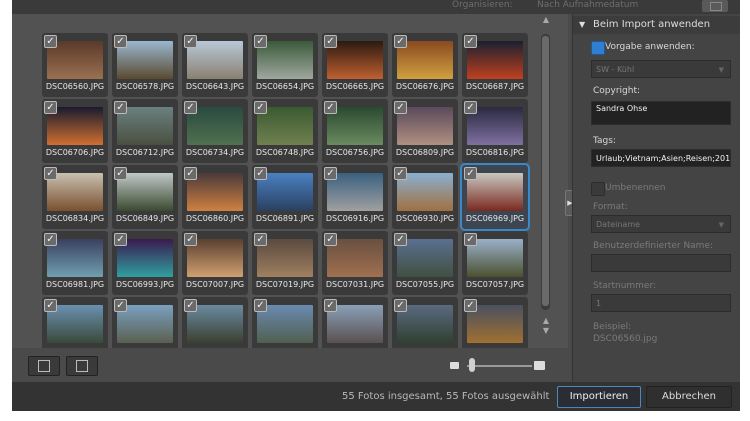 This screenshot has height=421, width=750. I want to click on custom-name-field, so click(661, 263).